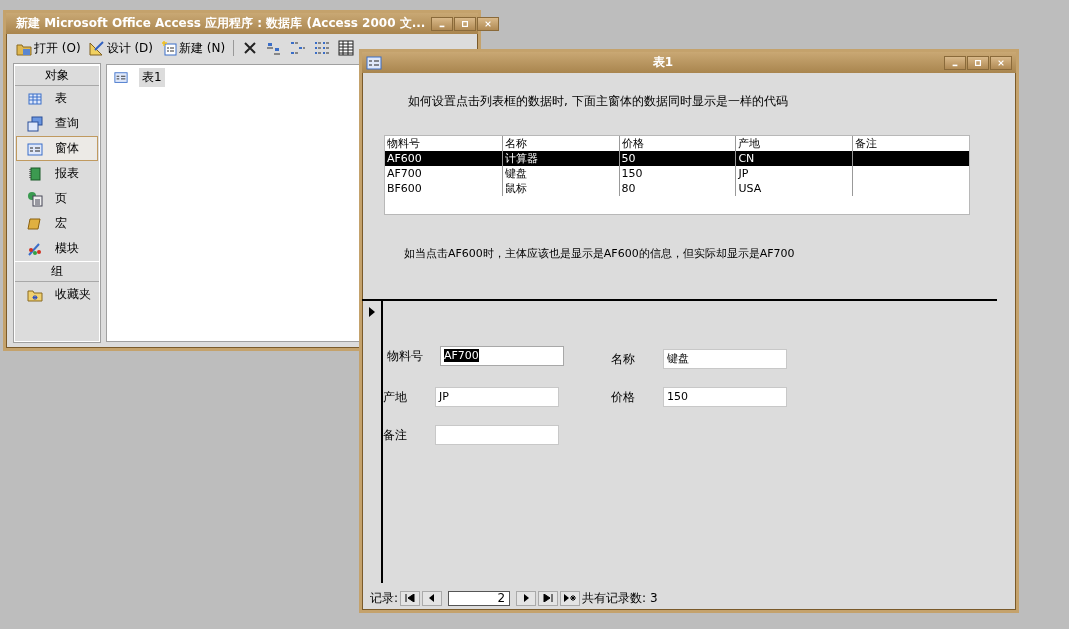  I want to click on list-box: 物料号 名称 价格 产地 备注 AF600 计算器 50 CN AF700 键盘 150 JP BF600 鼠标 80 USA, so click(677, 175).